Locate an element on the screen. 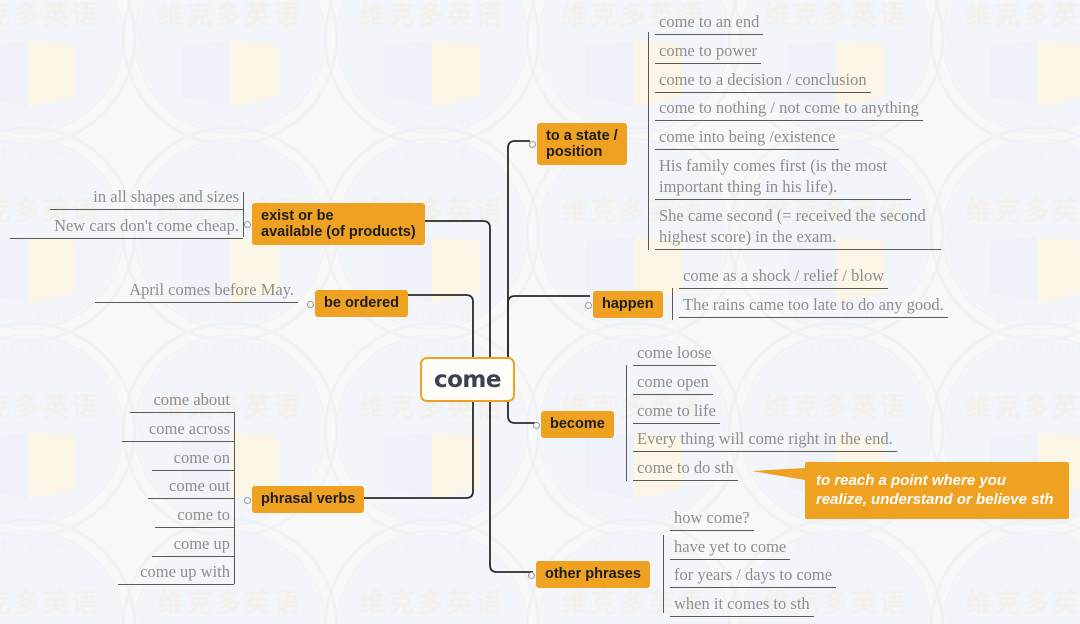 Image resolution: width=1080 pixels, height=624 pixels. branch-node-to-a-state-position: to a state / position is located at coordinates (578, 144).